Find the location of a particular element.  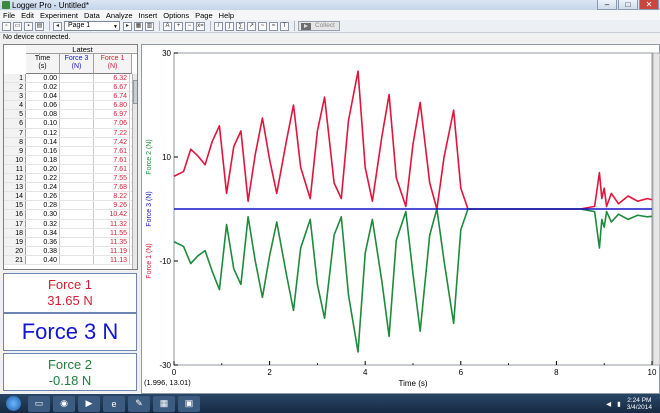

chrome-icon: ◉ is located at coordinates (64, 403).